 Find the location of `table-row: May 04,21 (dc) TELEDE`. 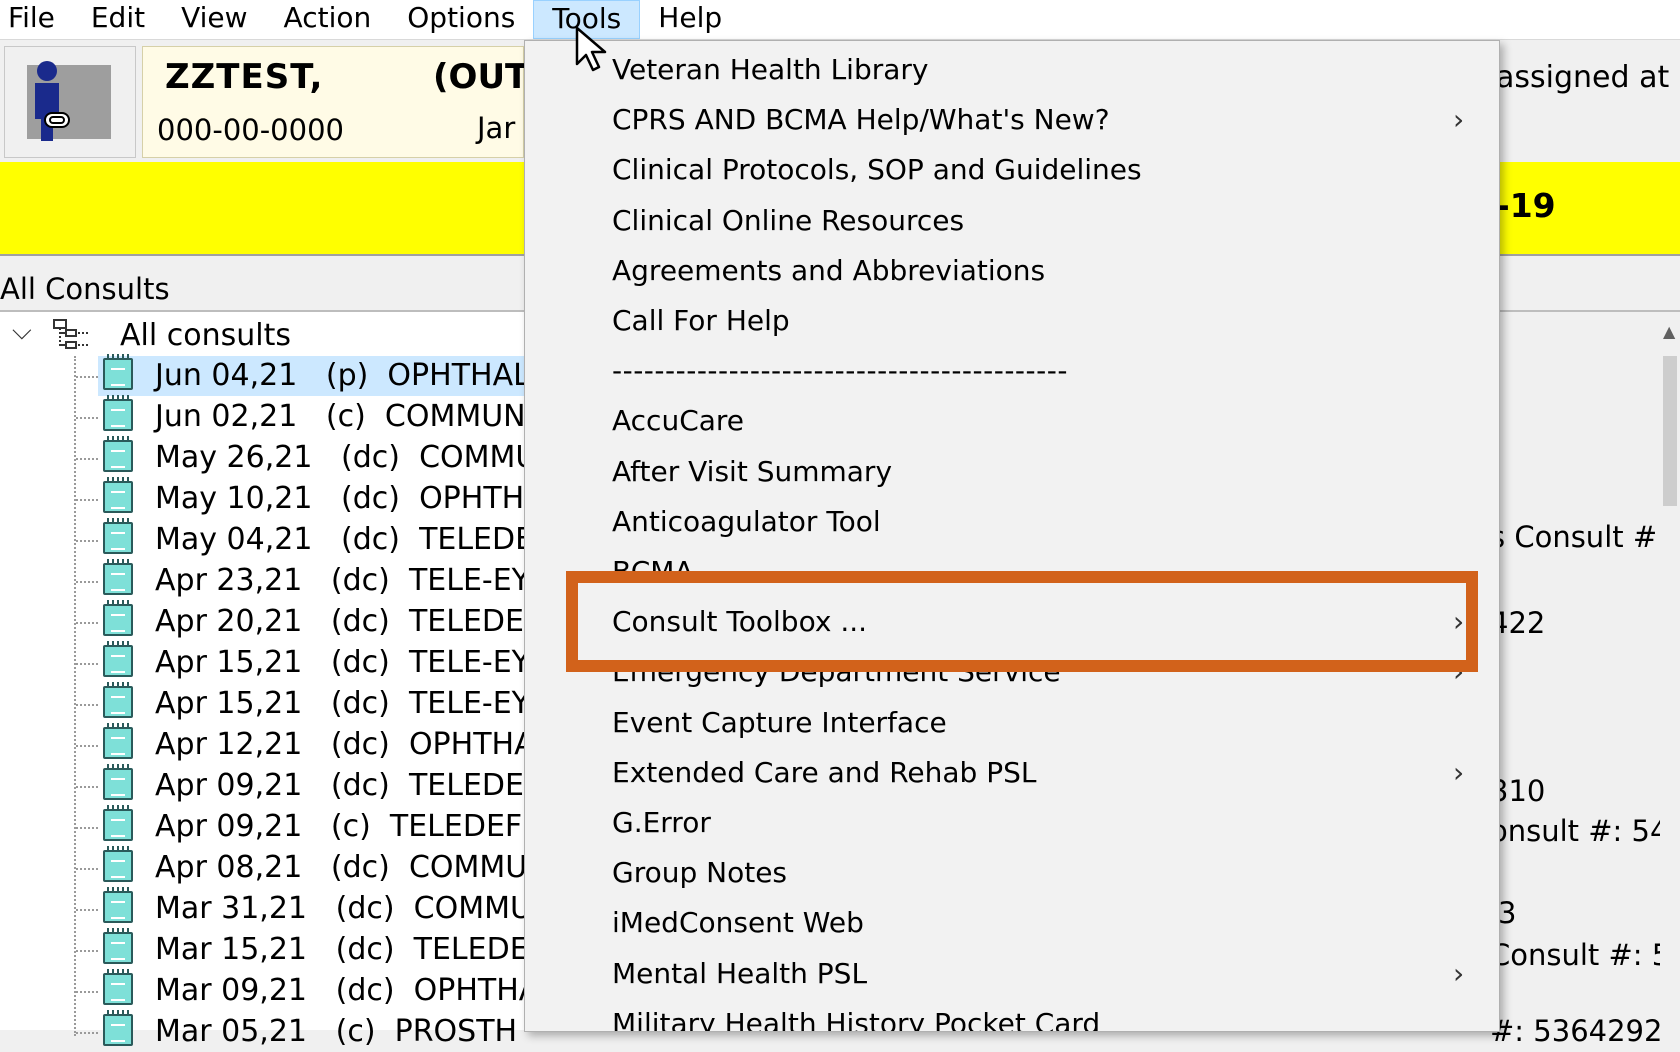

table-row: May 04,21 (dc) TELEDE is located at coordinates (267, 539).